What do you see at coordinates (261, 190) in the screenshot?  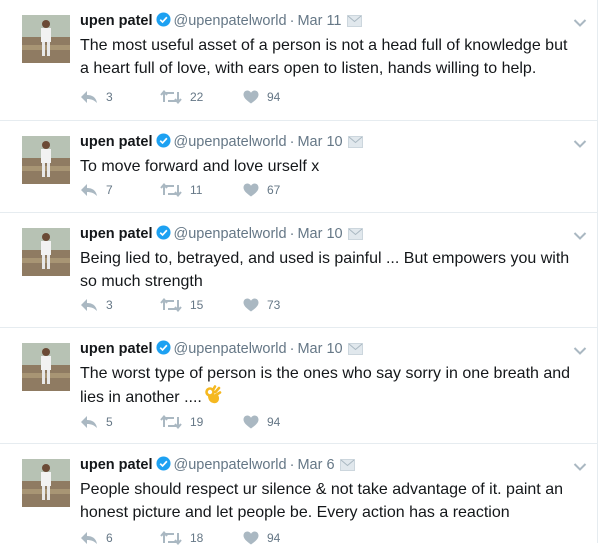 I see `like-button: 67` at bounding box center [261, 190].